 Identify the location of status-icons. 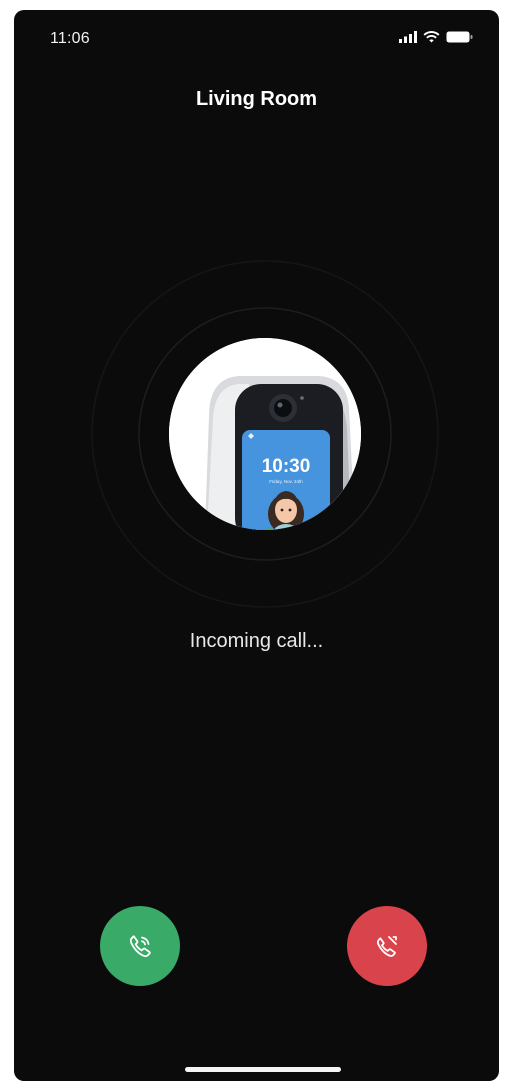
(436, 37).